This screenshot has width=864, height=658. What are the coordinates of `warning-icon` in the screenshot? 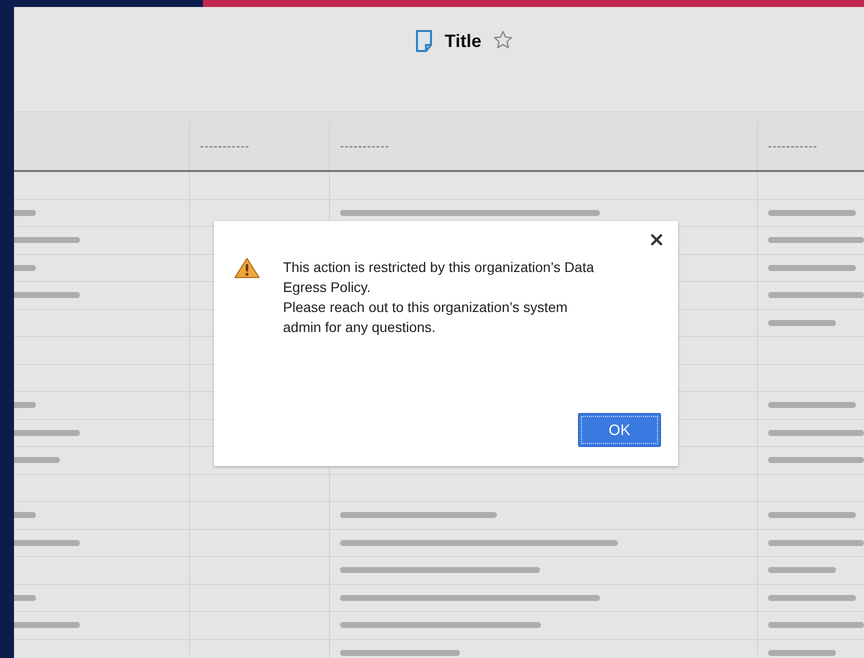 It's located at (247, 268).